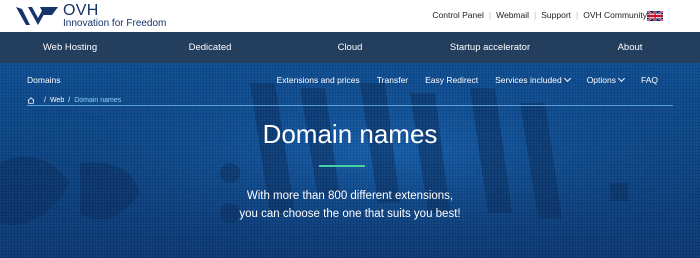 This screenshot has height=258, width=700. I want to click on webmail-link: Webmail, so click(512, 15).